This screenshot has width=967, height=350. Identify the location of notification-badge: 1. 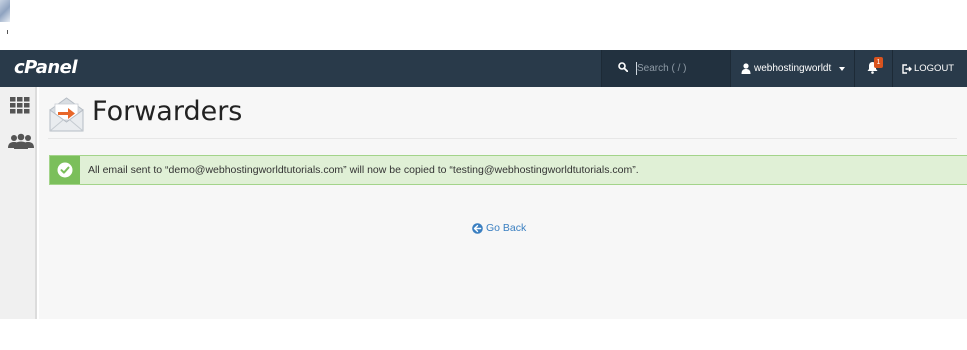
(878, 62).